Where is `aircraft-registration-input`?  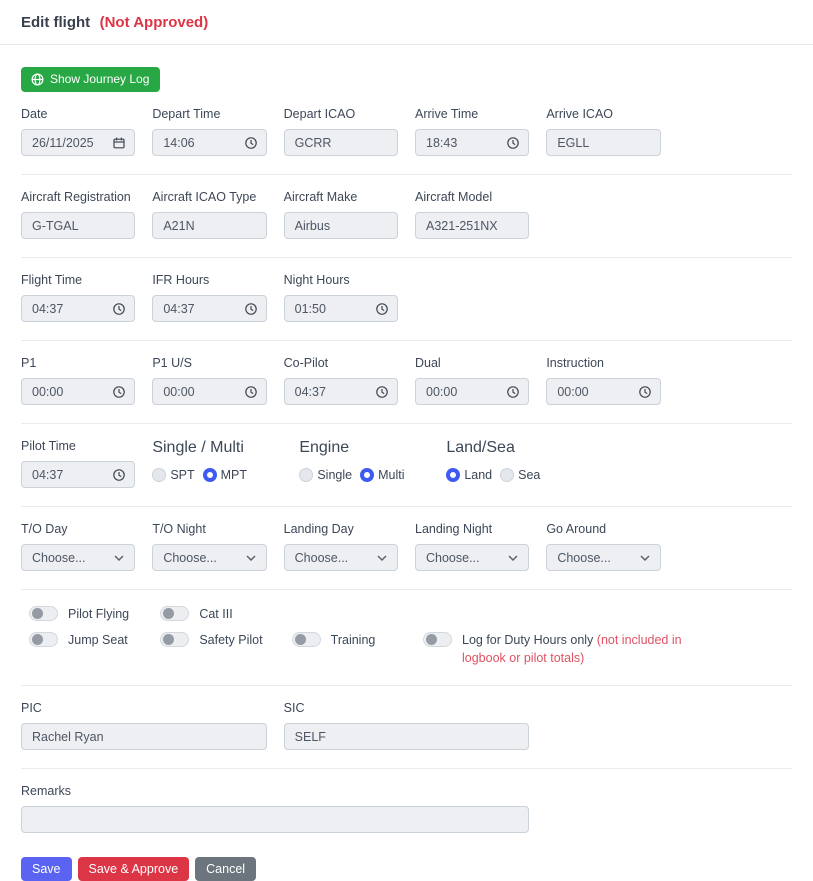 aircraft-registration-input is located at coordinates (78, 225).